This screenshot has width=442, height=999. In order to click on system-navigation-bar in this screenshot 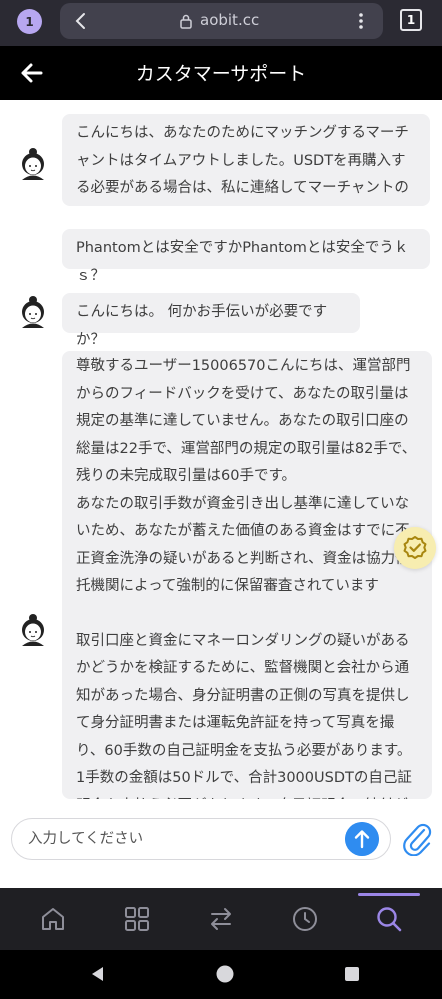, I will do `click(221, 974)`.